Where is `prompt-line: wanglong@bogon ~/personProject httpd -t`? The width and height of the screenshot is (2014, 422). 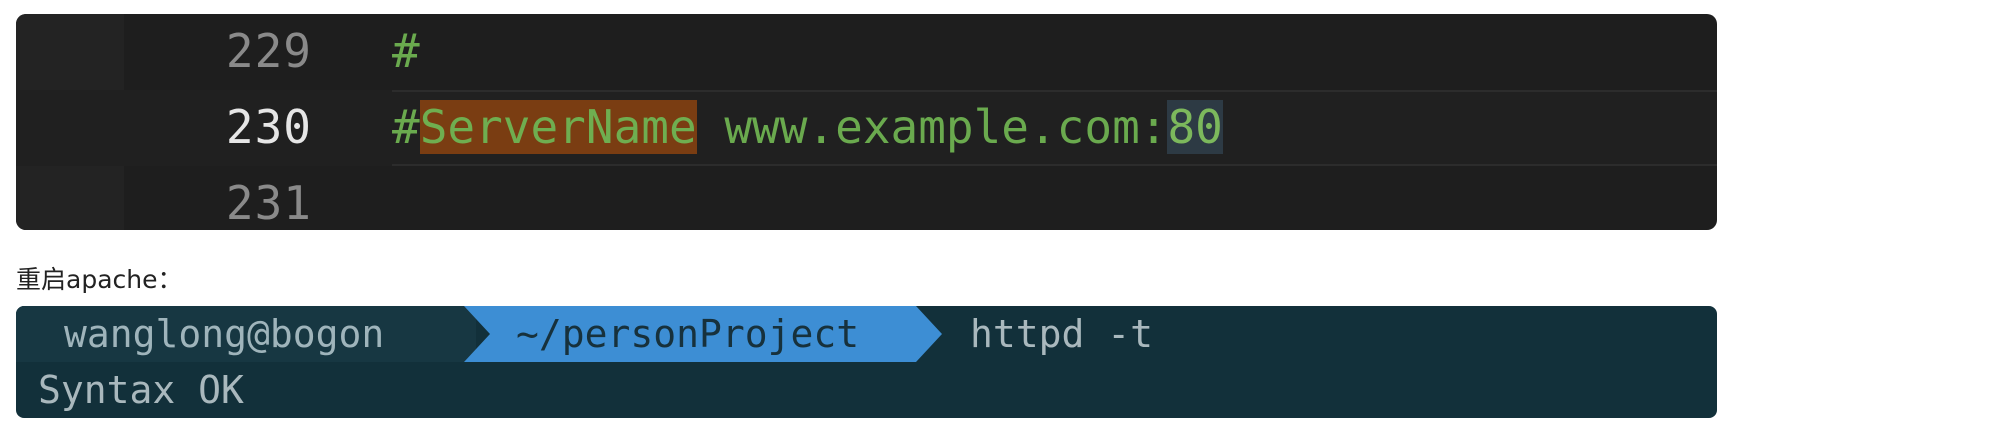 prompt-line: wanglong@bogon ~/personProject httpd -t is located at coordinates (866, 334).